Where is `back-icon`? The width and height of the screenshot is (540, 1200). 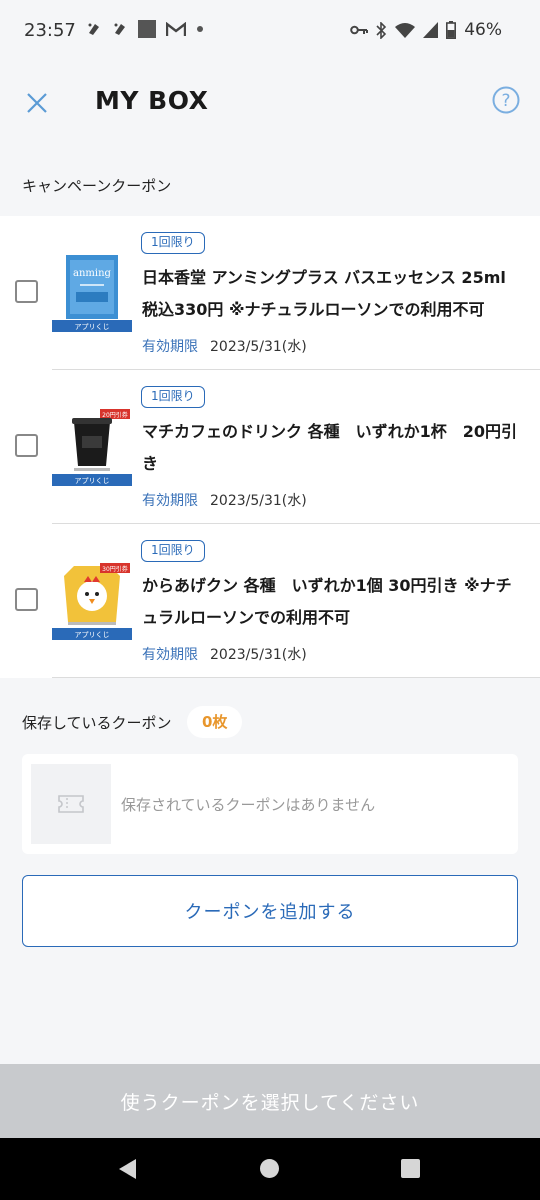 back-icon is located at coordinates (128, 1169).